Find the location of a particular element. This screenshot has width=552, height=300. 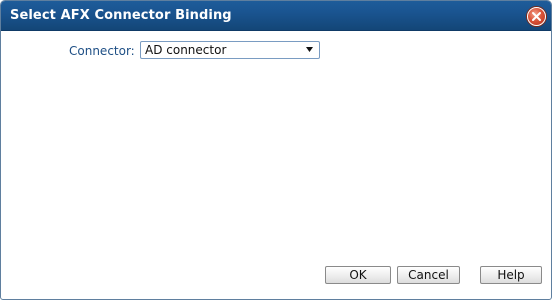

connector-label: Connector: is located at coordinates (102, 51).